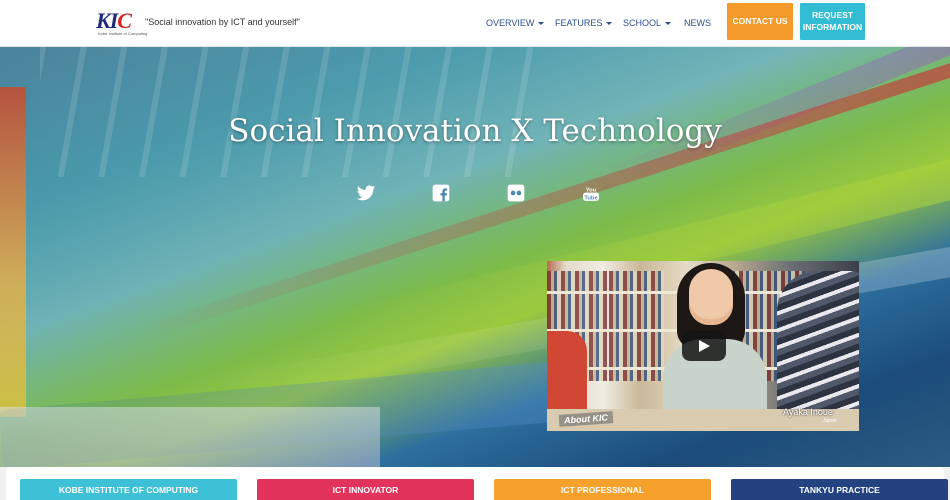 This screenshot has width=950, height=500. I want to click on hero-platform, so click(190, 437).